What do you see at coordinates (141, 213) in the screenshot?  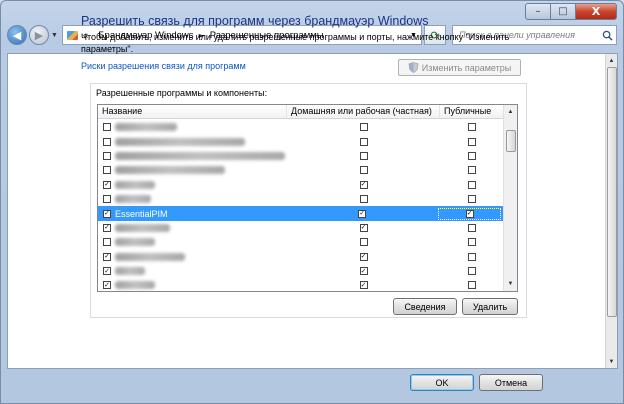 I see `program-name: EssentialPIM` at bounding box center [141, 213].